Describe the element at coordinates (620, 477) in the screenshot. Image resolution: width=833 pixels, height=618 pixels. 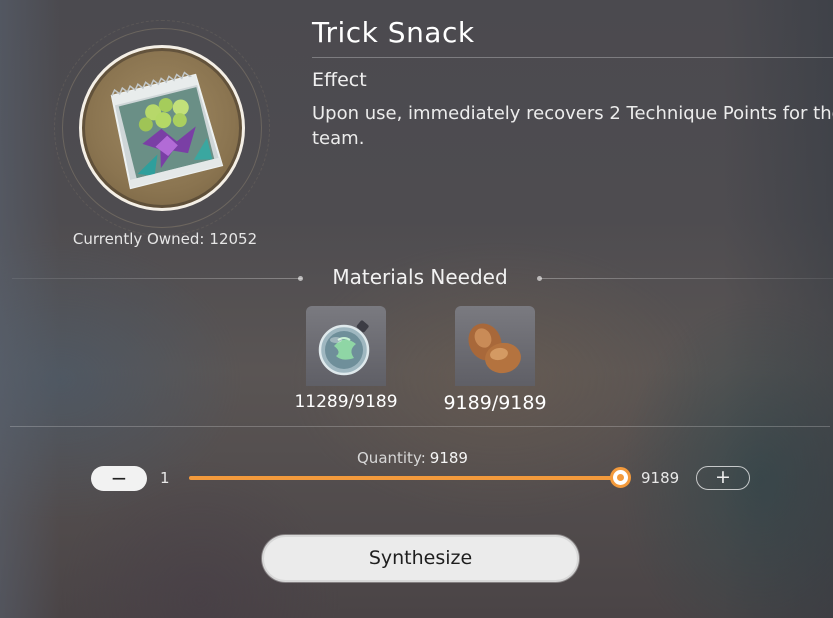
I see `quantity-slider-handle` at that location.